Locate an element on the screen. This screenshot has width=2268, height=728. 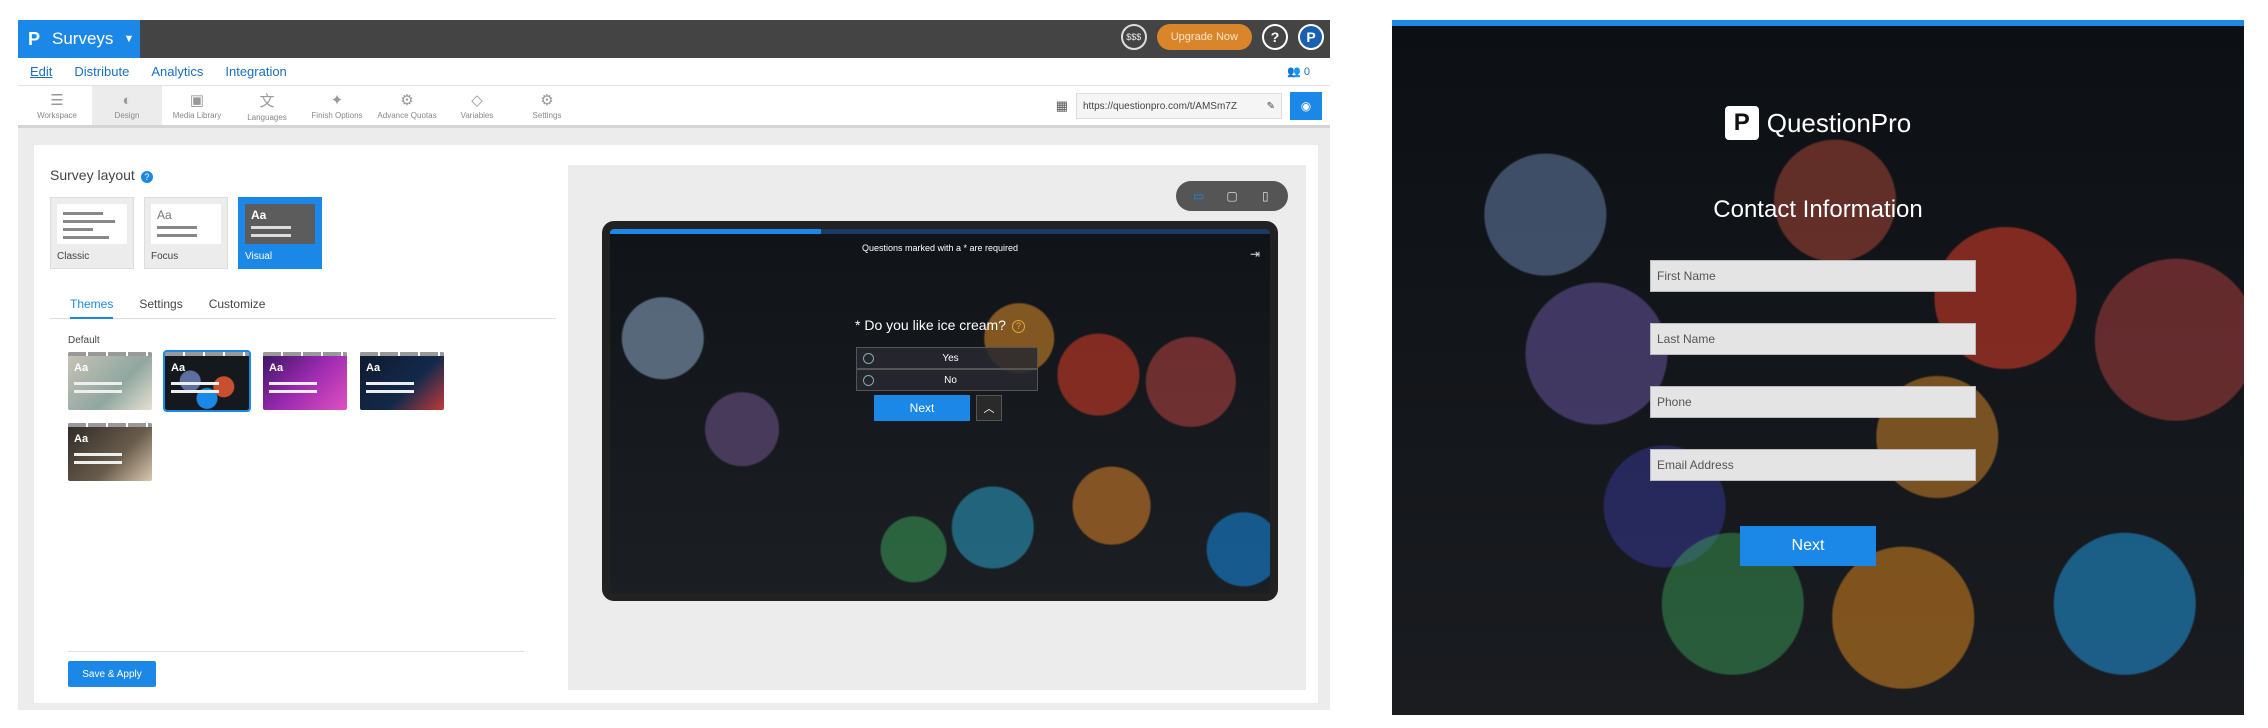
tool-design: ◐ Design is located at coordinates (127, 105).